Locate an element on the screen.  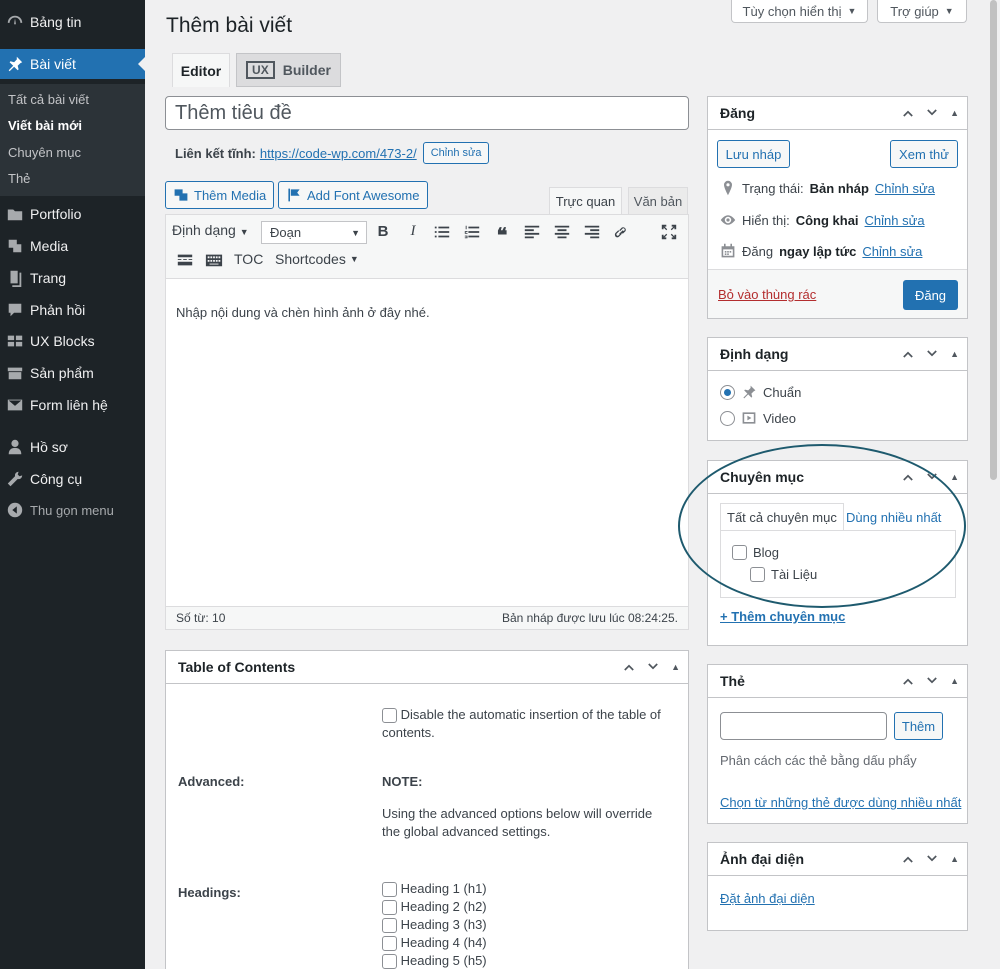
add-font-awesome-button: Add Font Awesome is located at coordinates (353, 195).